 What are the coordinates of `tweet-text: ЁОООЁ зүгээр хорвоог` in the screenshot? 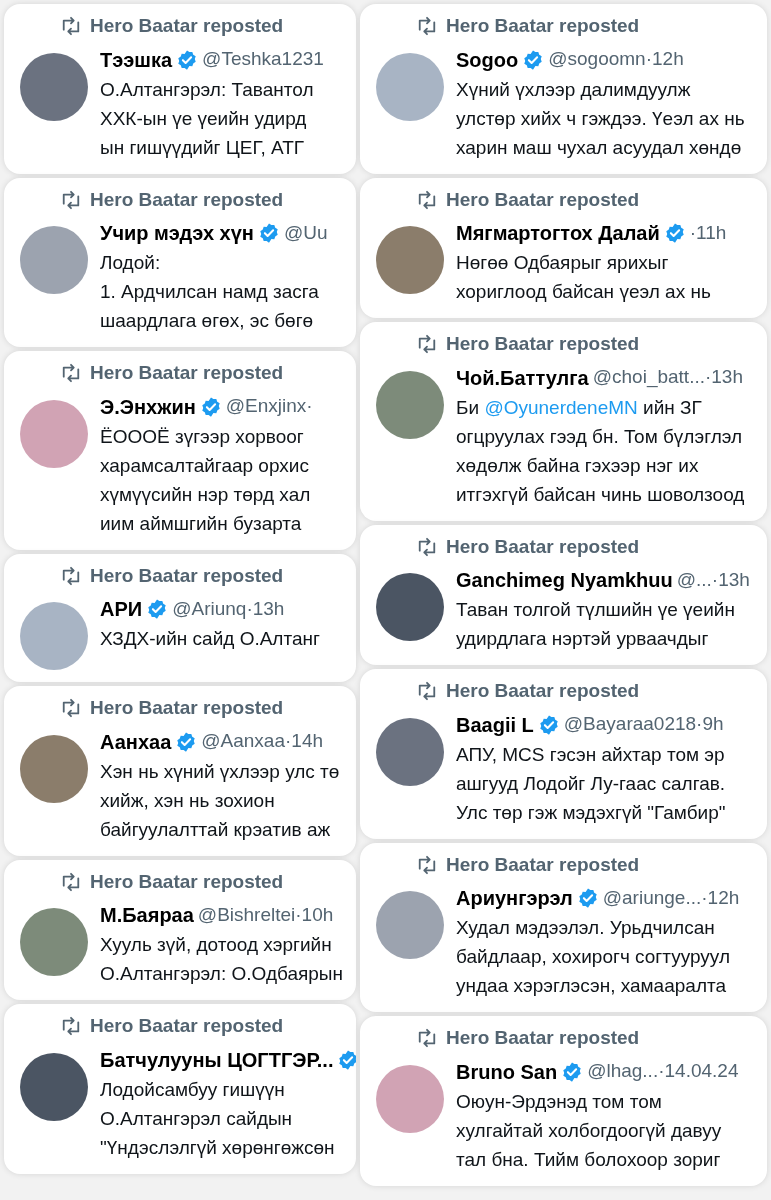 It's located at (202, 436).